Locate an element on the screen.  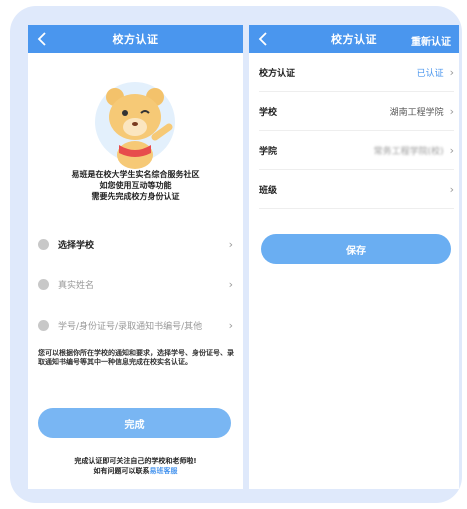
intro-text: 易班是在校大学生实名综合服务社区 如您使用互动等功能 需要先完成校方身份认证 is located at coordinates (135, 185).